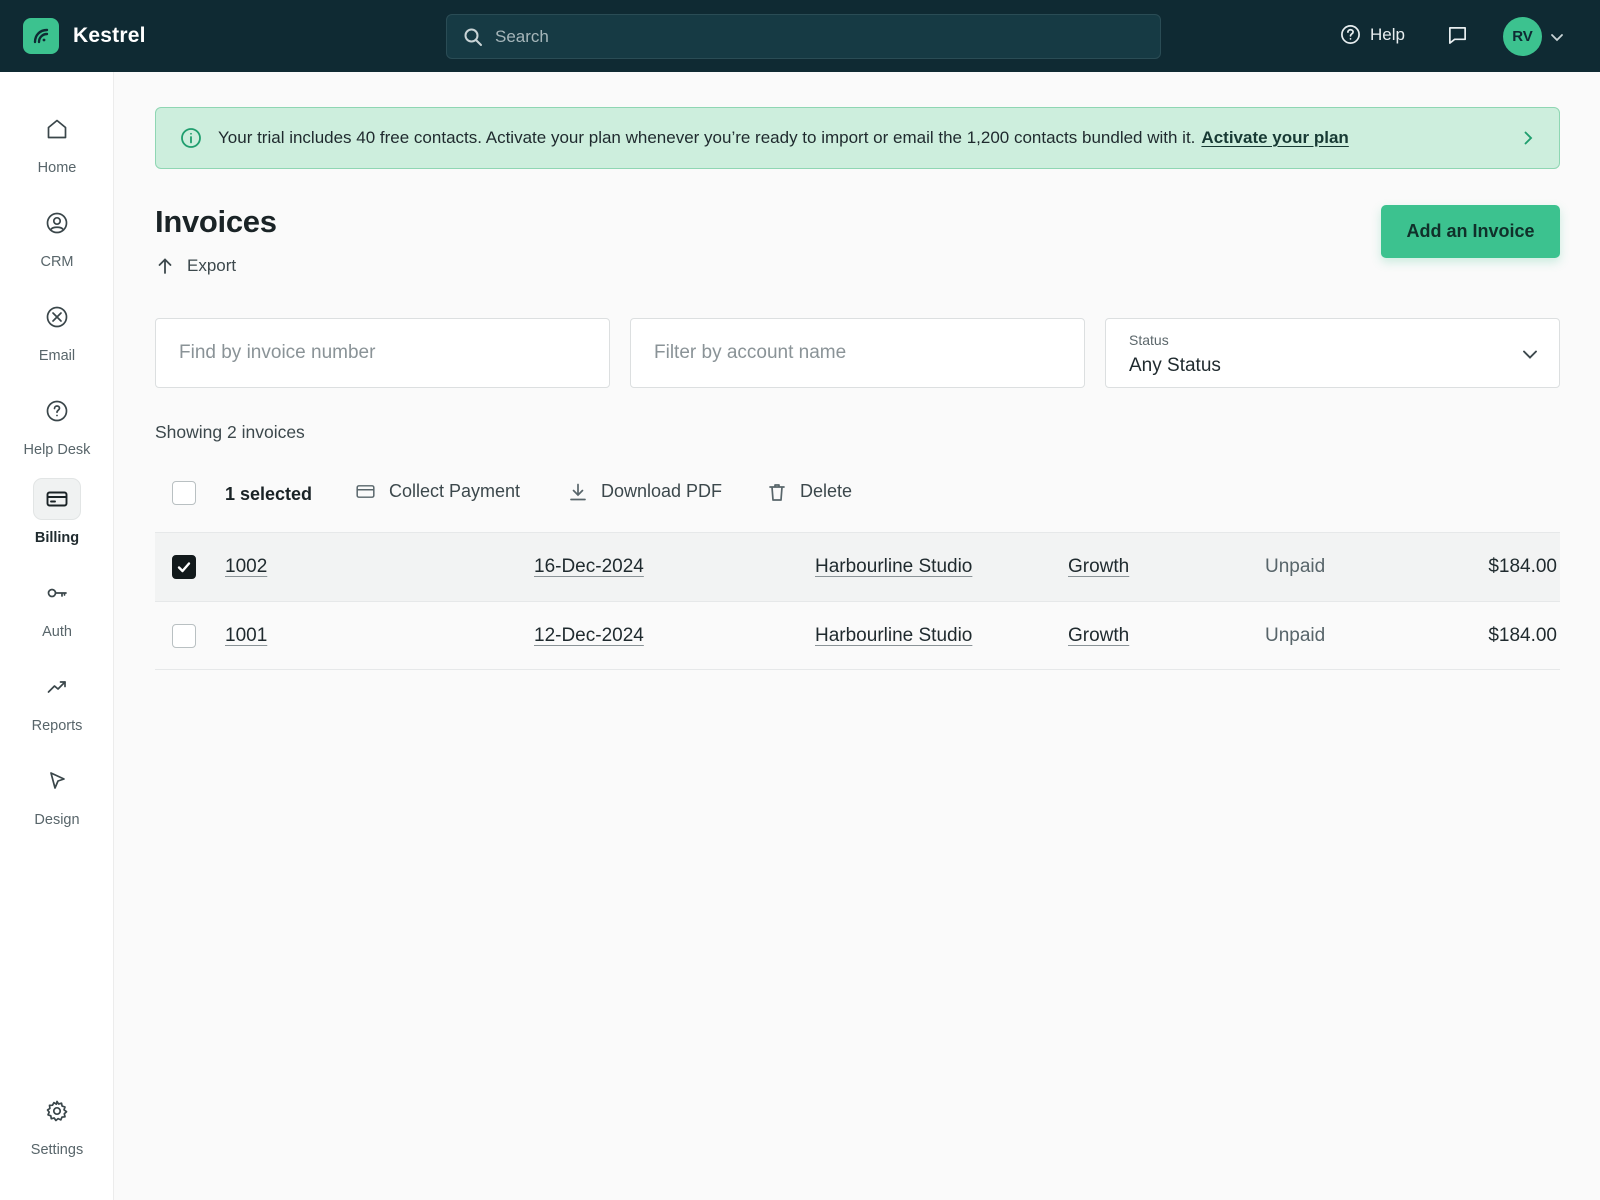  I want to click on sidebar-item-help-desk: Help Desk, so click(57, 424).